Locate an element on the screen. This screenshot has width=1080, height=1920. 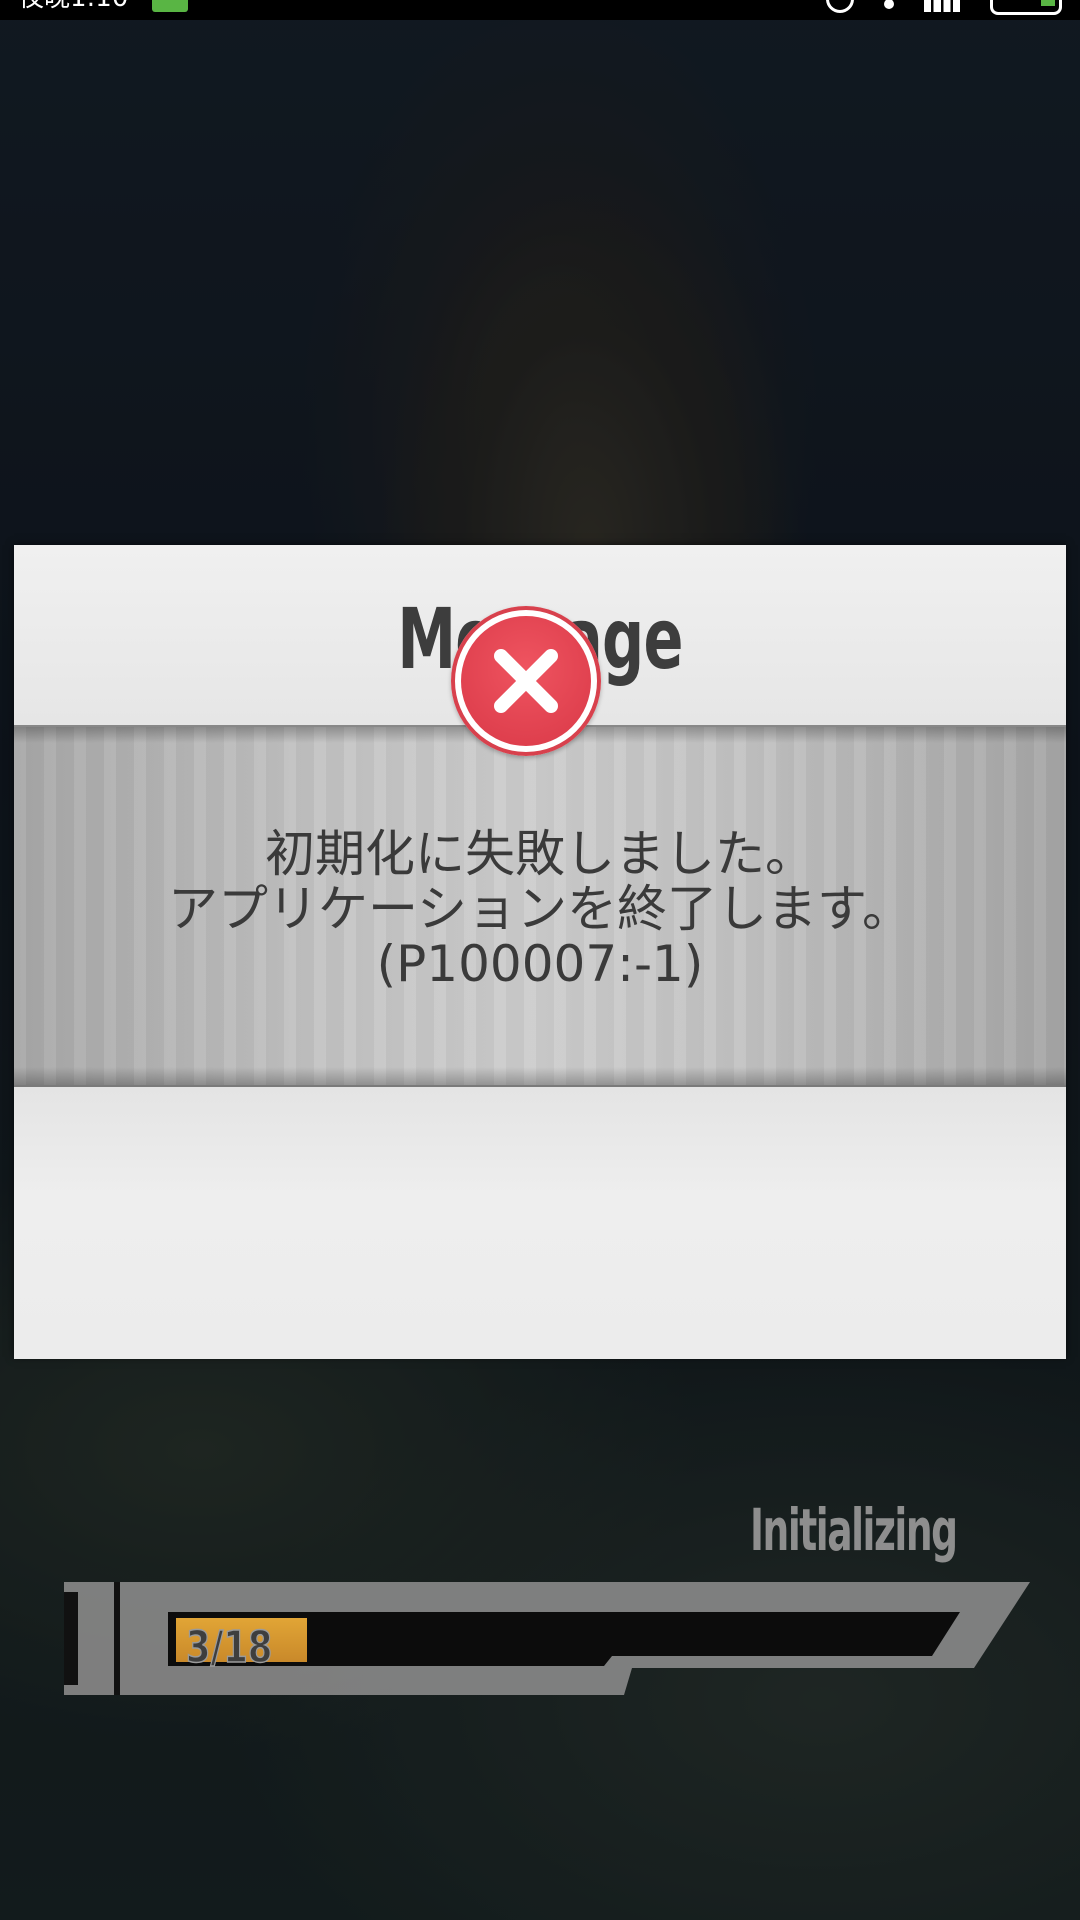
close-button is located at coordinates (526, 681).